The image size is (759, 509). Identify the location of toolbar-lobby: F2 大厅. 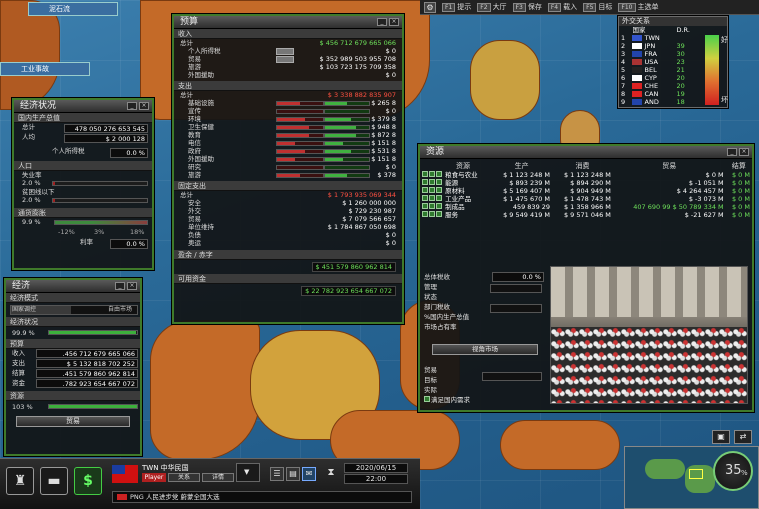
(492, 7).